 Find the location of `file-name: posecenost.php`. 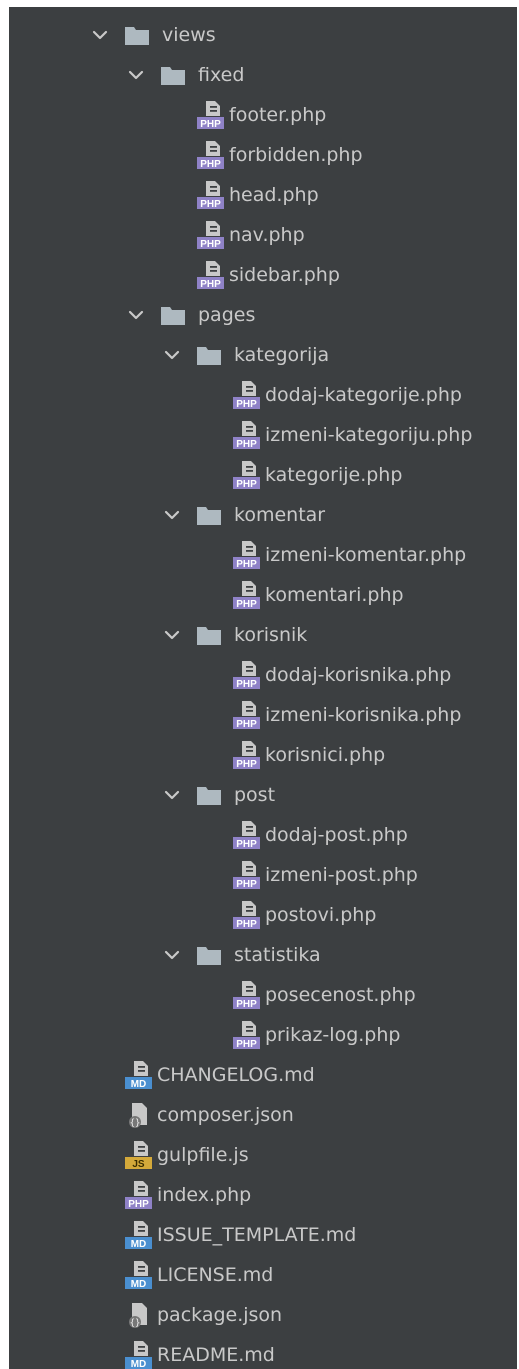

file-name: posecenost.php is located at coordinates (340, 995).